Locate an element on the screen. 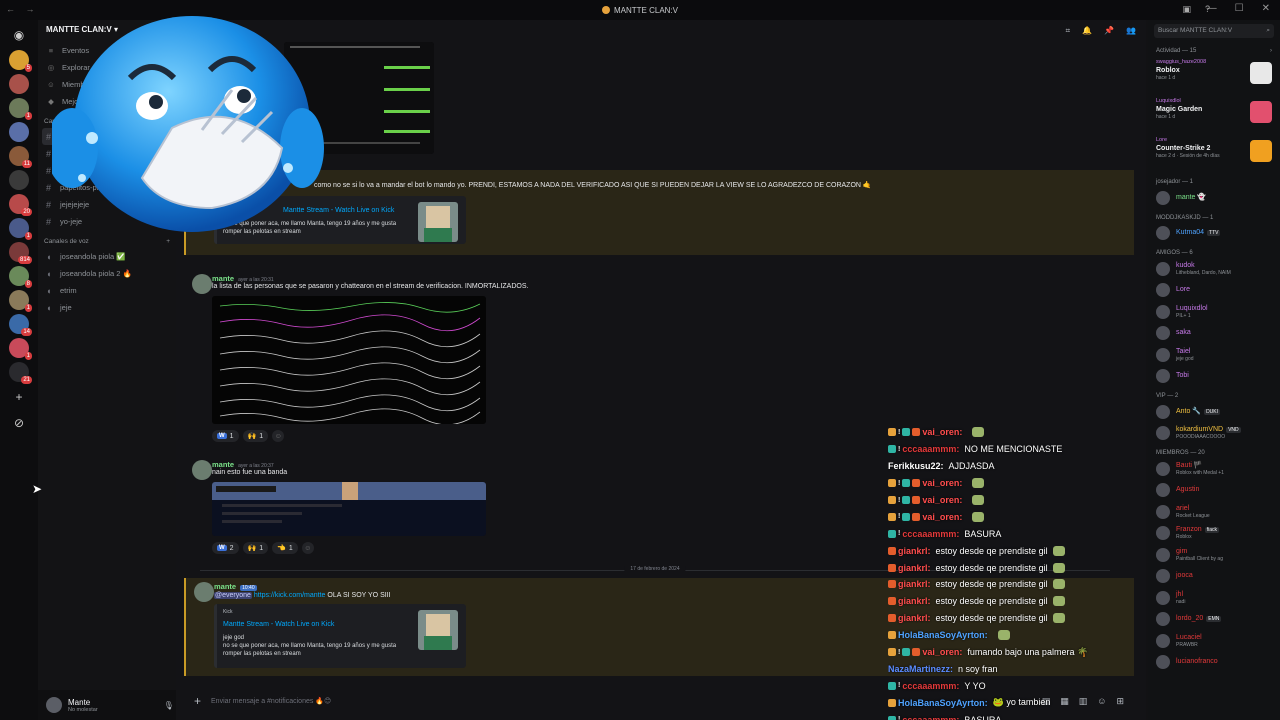 The width and height of the screenshot is (1280, 720). discord-home-icon: ◉ is located at coordinates (19, 35).